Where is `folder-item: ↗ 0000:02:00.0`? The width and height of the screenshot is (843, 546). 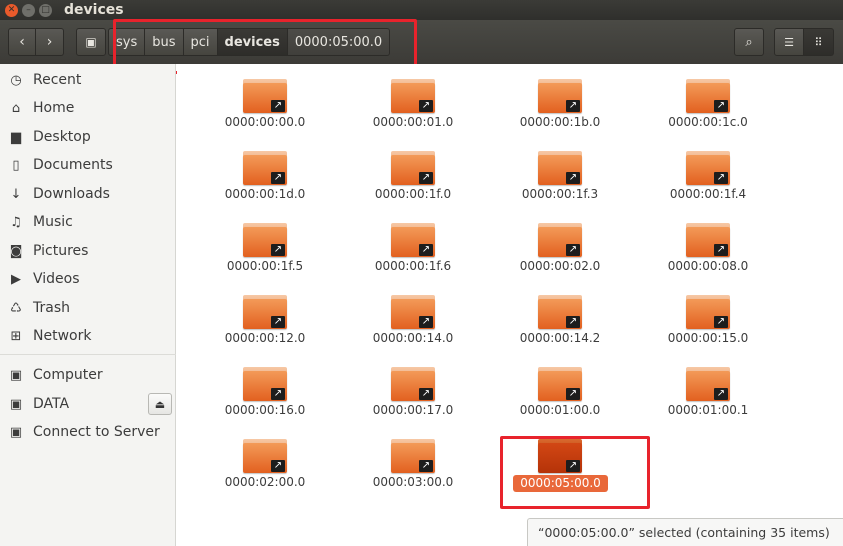
folder-item: ↗ 0000:02:00.0 is located at coordinates (265, 458).